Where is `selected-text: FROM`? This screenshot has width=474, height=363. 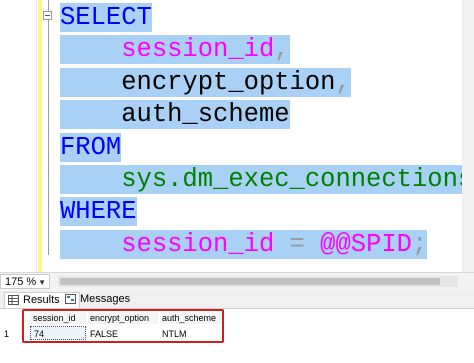 selected-text: FROM is located at coordinates (91, 147).